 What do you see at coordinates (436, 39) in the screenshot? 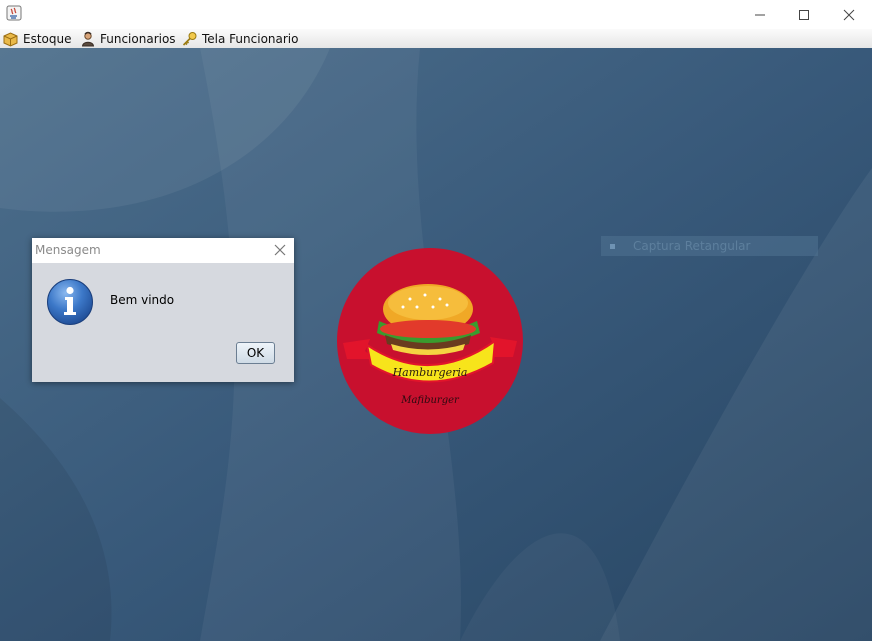
I see `menu-bar: Estoque Funcionarios Tela Funcionario` at bounding box center [436, 39].